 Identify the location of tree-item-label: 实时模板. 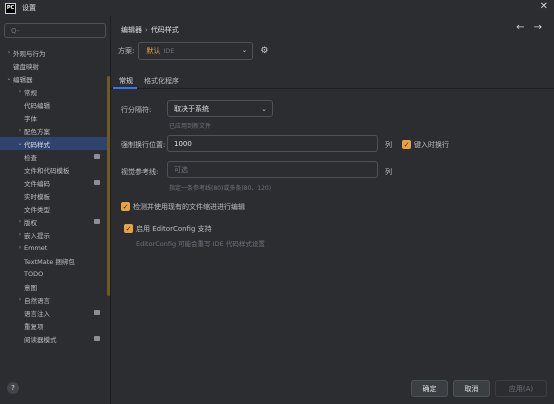
(37, 196).